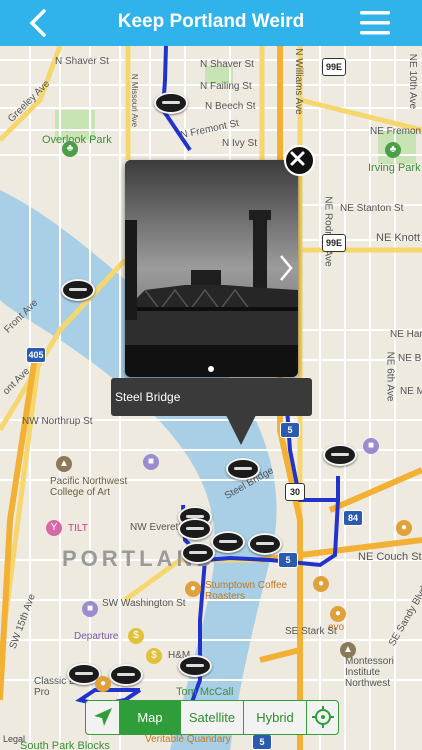 The width and height of the screenshot is (422, 750). Describe the element at coordinates (410, 358) in the screenshot. I see `street-label: NE Broa` at that location.